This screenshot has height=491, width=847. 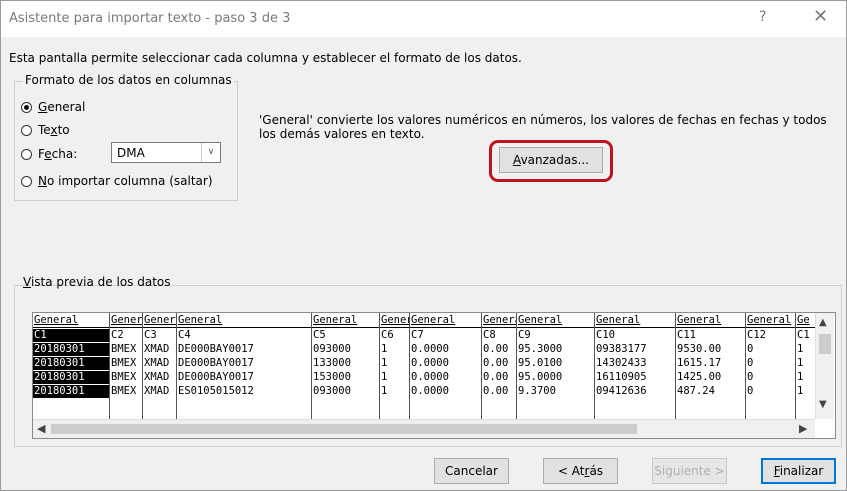 What do you see at coordinates (387, 335) in the screenshot?
I see `preview-cell: C6` at bounding box center [387, 335].